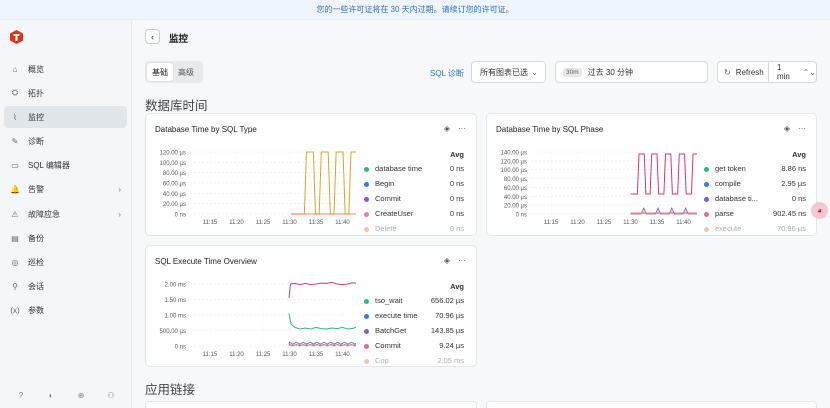  What do you see at coordinates (51, 395) in the screenshot?
I see `theme-icon: ◐` at bounding box center [51, 395].